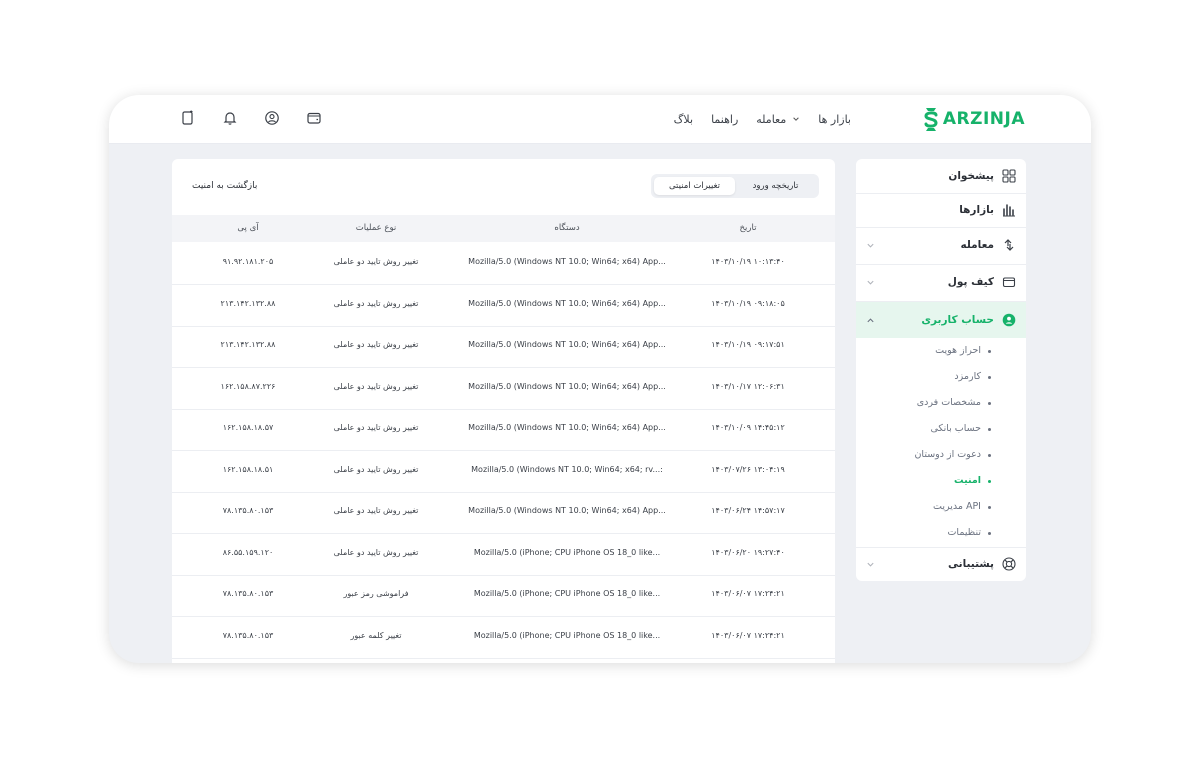 The image size is (1197, 759). What do you see at coordinates (948, 402) in the screenshot?
I see `submenu-label: مشخصات فردی` at bounding box center [948, 402].